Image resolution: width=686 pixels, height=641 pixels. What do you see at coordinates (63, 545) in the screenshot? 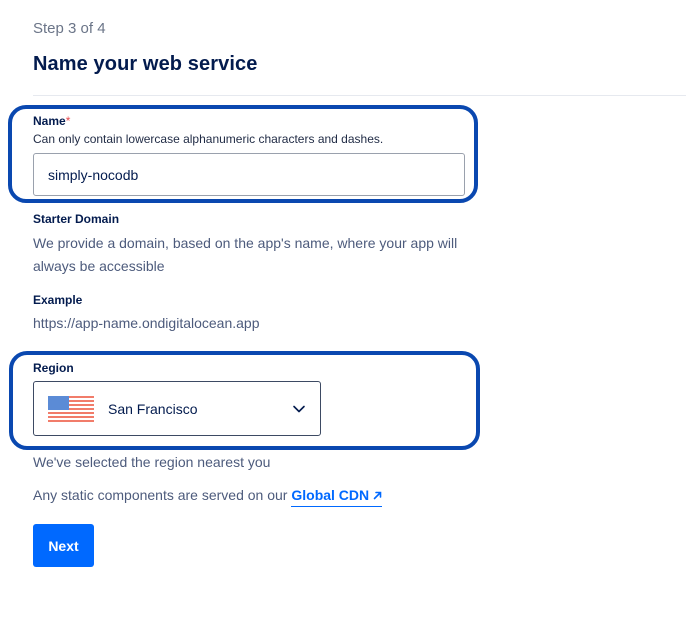
I see `next-button: Next` at bounding box center [63, 545].